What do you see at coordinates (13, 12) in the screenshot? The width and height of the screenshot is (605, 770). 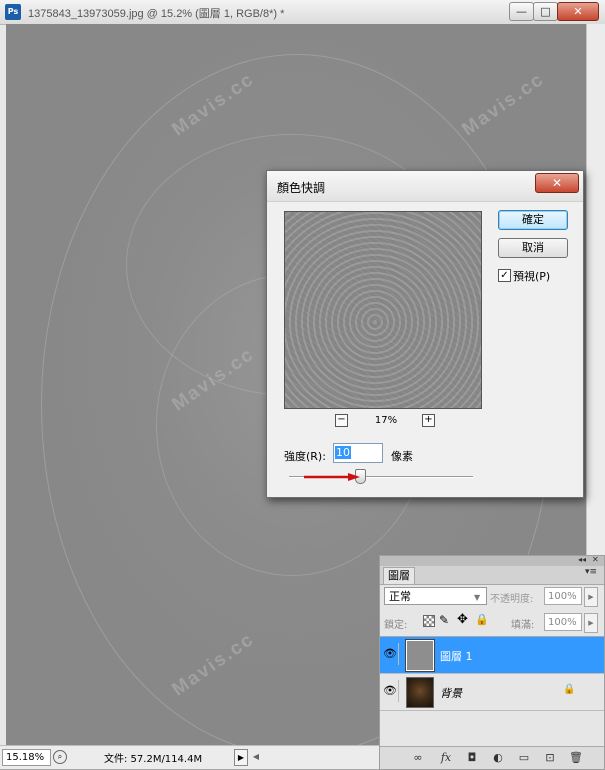 I see `photoshop-icon: Ps` at bounding box center [13, 12].